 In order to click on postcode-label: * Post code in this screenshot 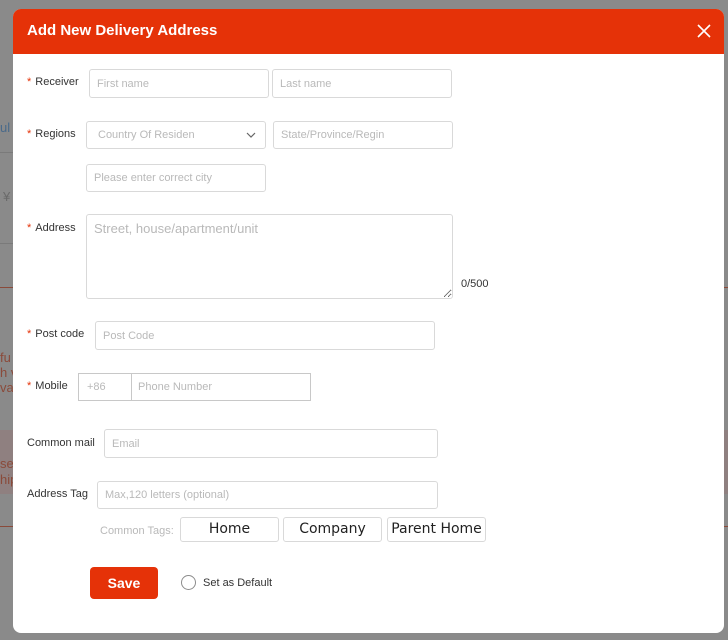, I will do `click(55, 334)`.